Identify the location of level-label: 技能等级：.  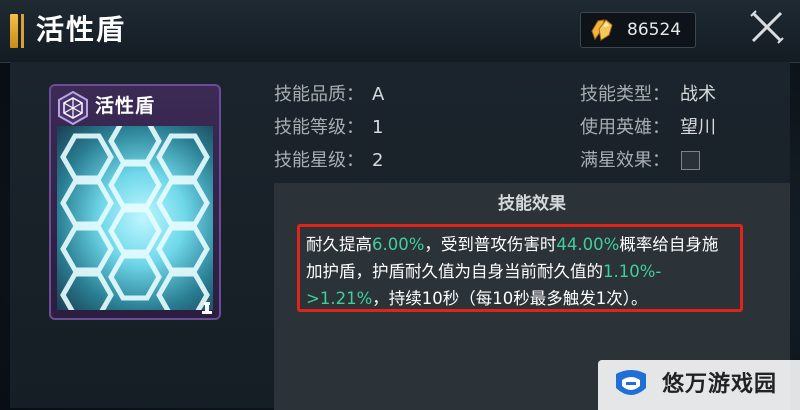
(319, 127).